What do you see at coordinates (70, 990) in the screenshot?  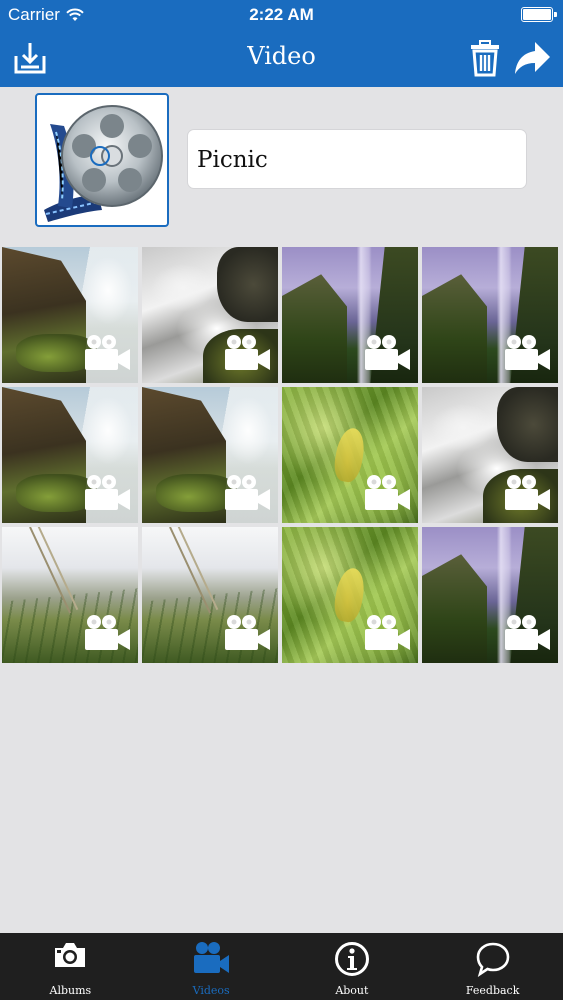 I see `tab-label: Albums` at bounding box center [70, 990].